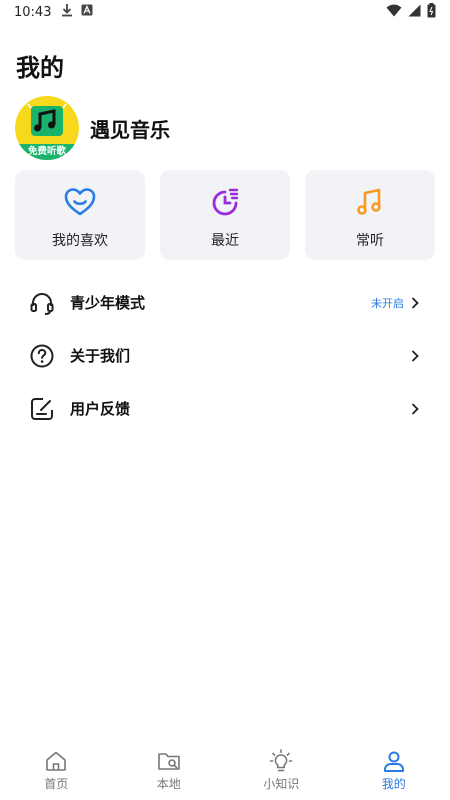 The width and height of the screenshot is (450, 800). I want to click on avatar: 免费听歌, so click(47, 128).